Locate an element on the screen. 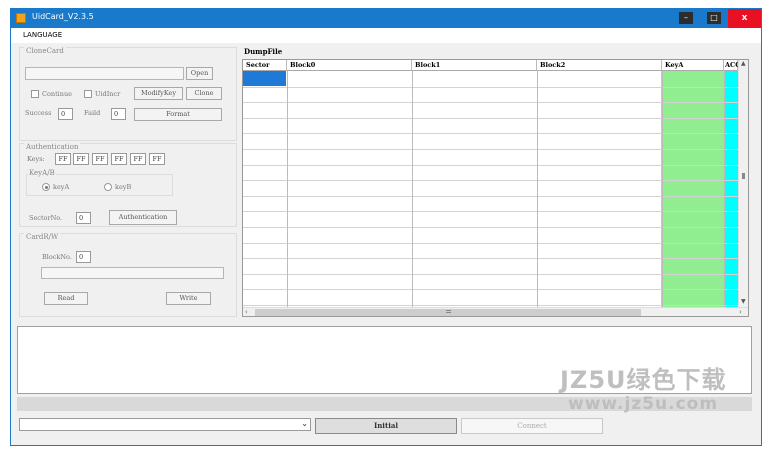  watermark-title: JZ5U绿色下载 is located at coordinates (643, 380).